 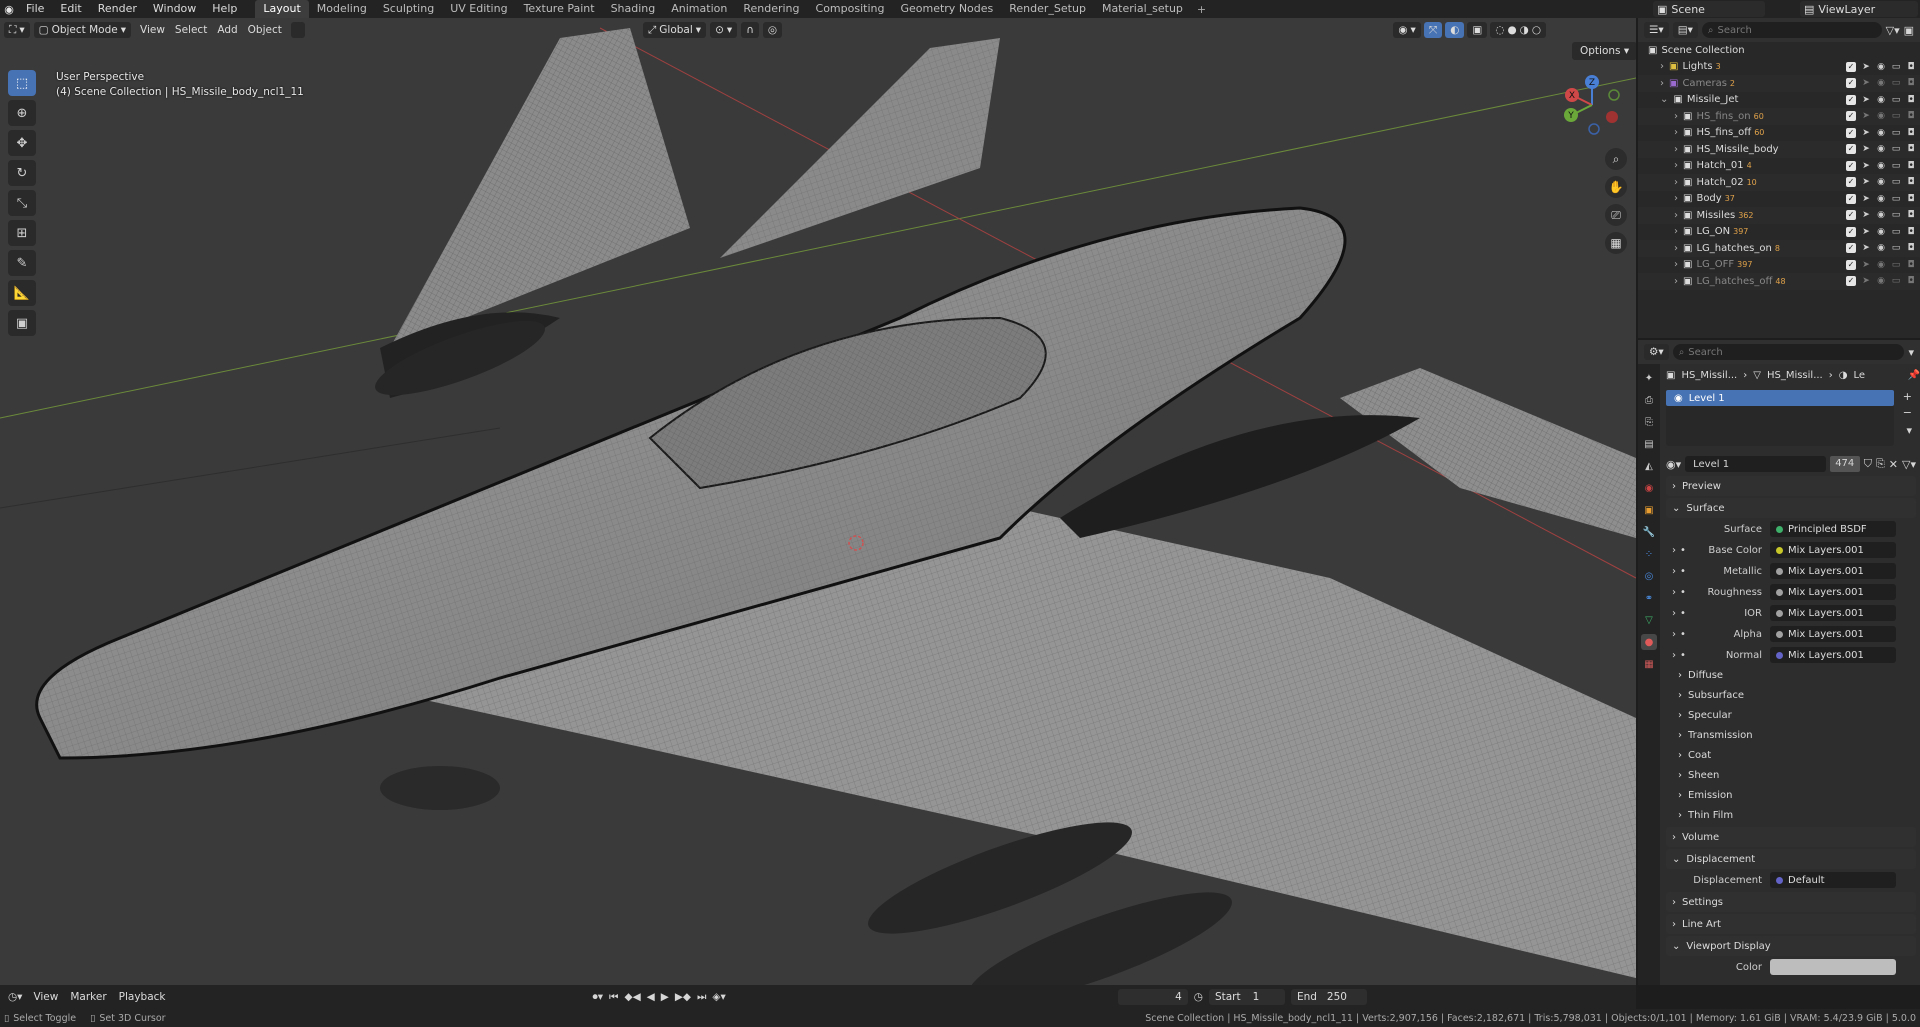 What do you see at coordinates (1755, 464) in the screenshot?
I see `material-name-field: Level 1` at bounding box center [1755, 464].